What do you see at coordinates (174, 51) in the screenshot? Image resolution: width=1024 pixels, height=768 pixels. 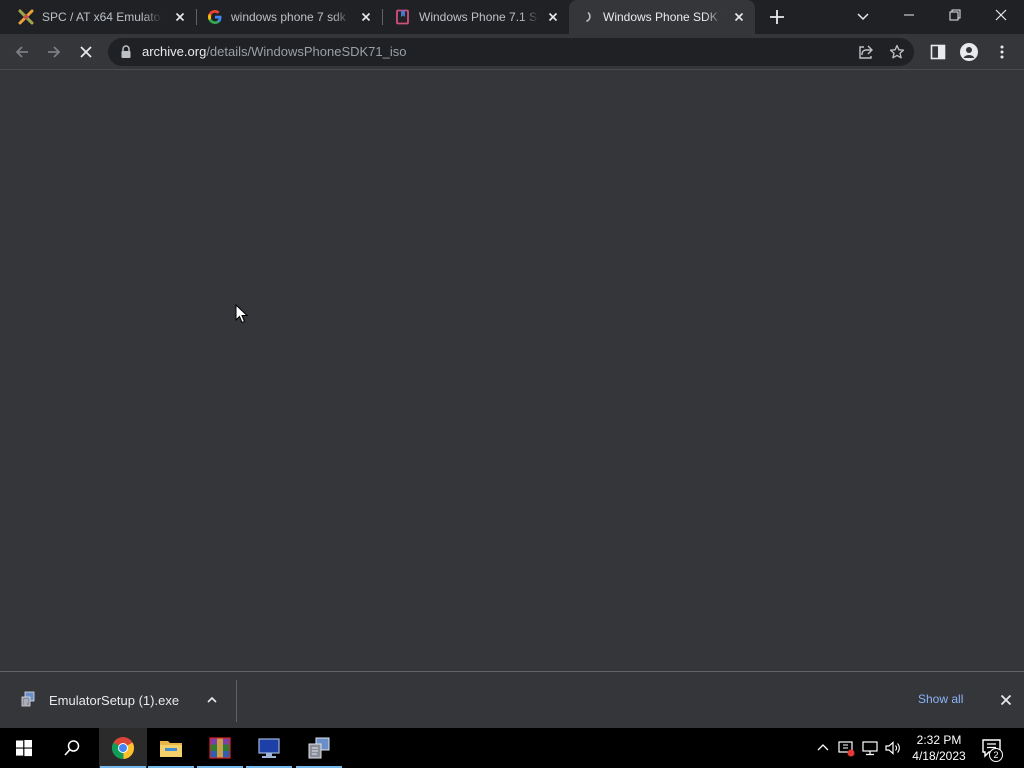 I see `url-host: archive.org` at bounding box center [174, 51].